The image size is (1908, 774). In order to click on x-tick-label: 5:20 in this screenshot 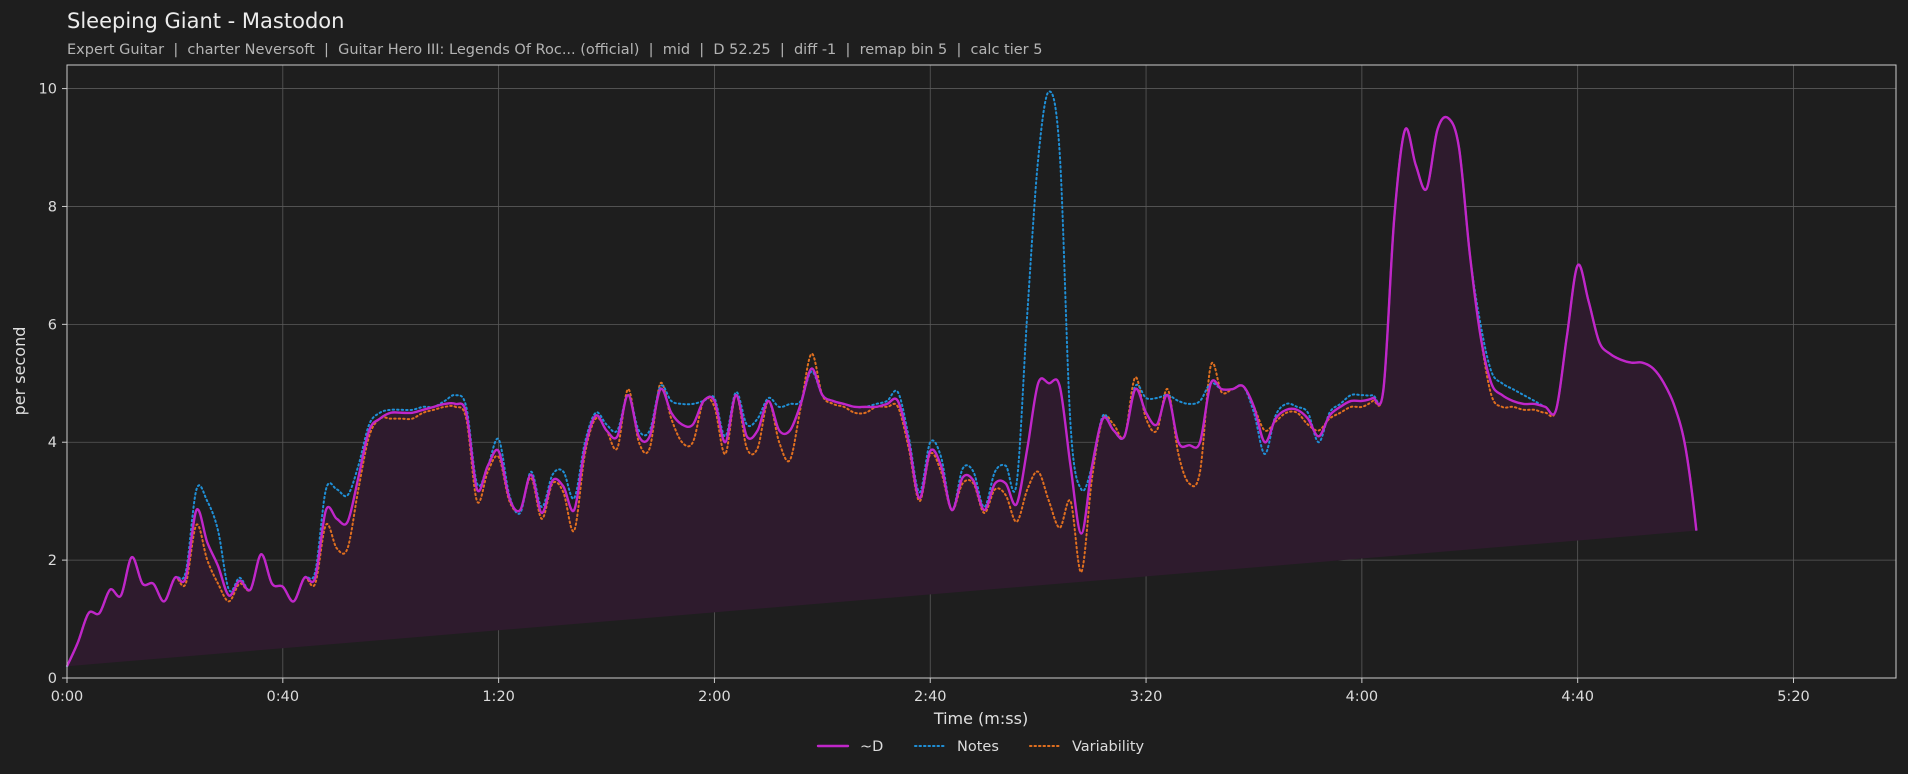, I will do `click(1793, 697)`.